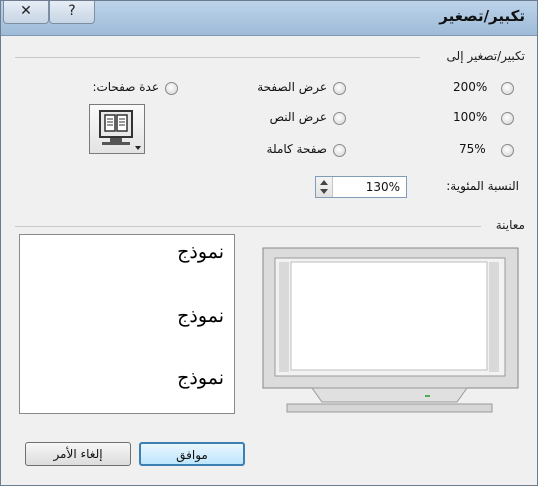 The height and width of the screenshot is (486, 538). I want to click on sample-text-1: نموذج, so click(200, 252).